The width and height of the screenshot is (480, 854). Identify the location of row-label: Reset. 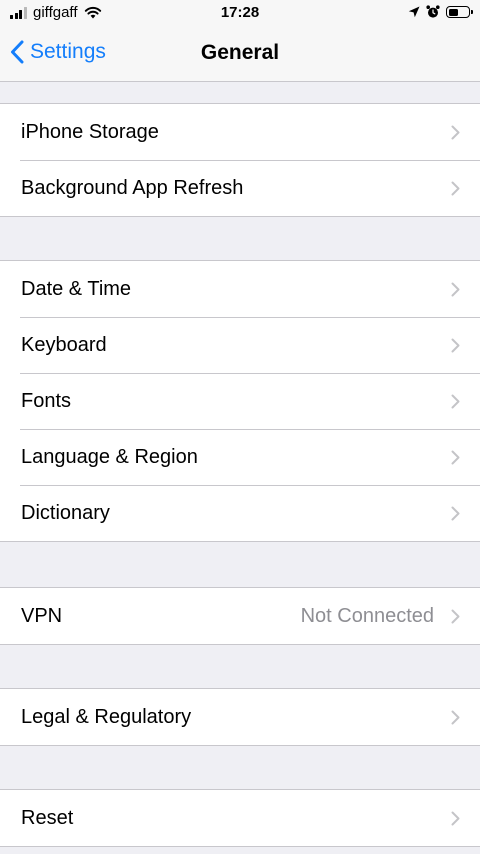
(47, 817).